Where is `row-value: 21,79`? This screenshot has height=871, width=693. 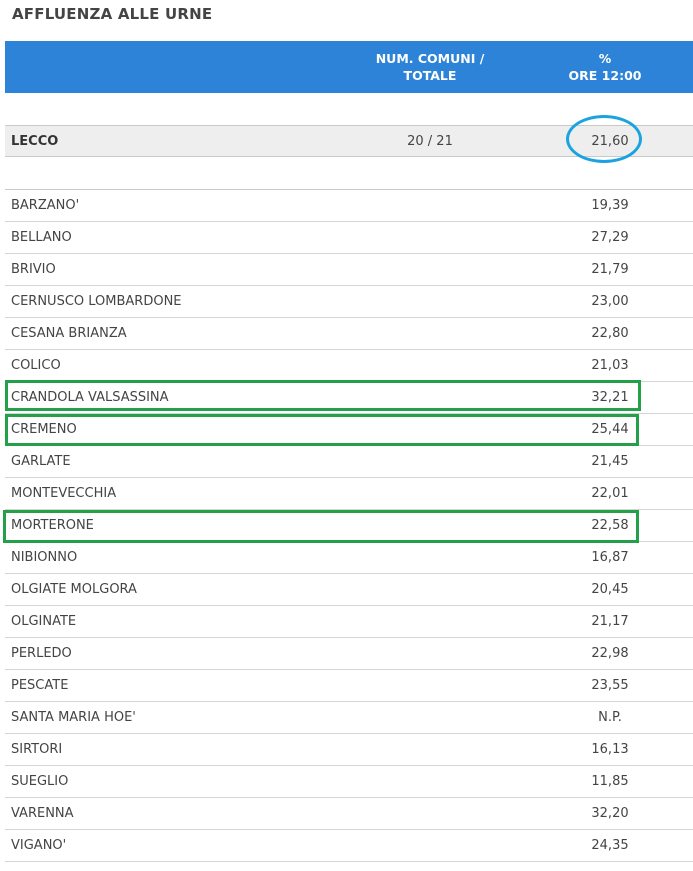 row-value: 21,79 is located at coordinates (610, 269).